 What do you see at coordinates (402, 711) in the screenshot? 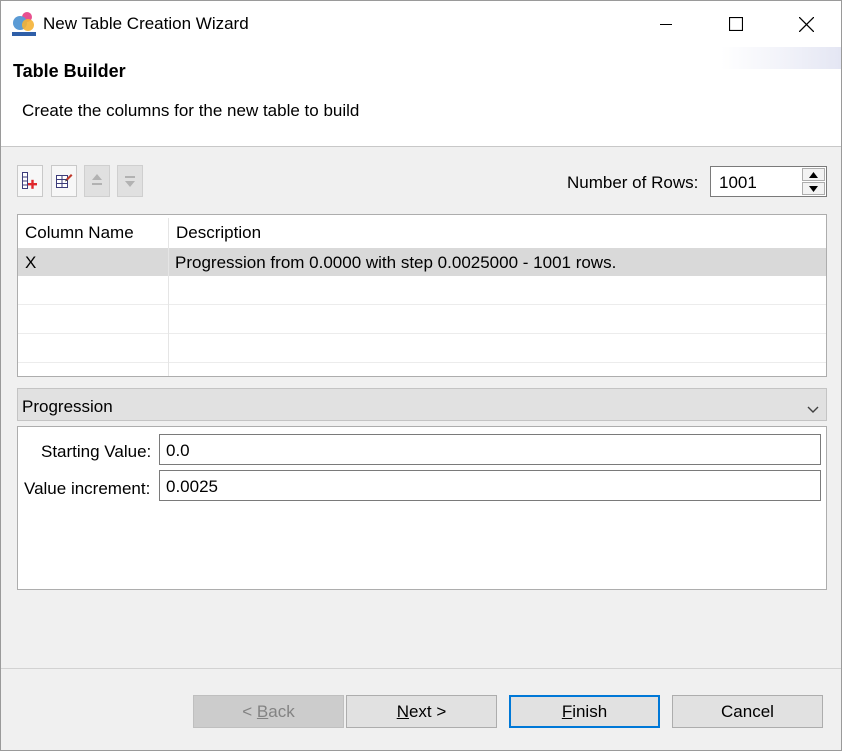
I see `next-button-mnemonic: N` at bounding box center [402, 711].